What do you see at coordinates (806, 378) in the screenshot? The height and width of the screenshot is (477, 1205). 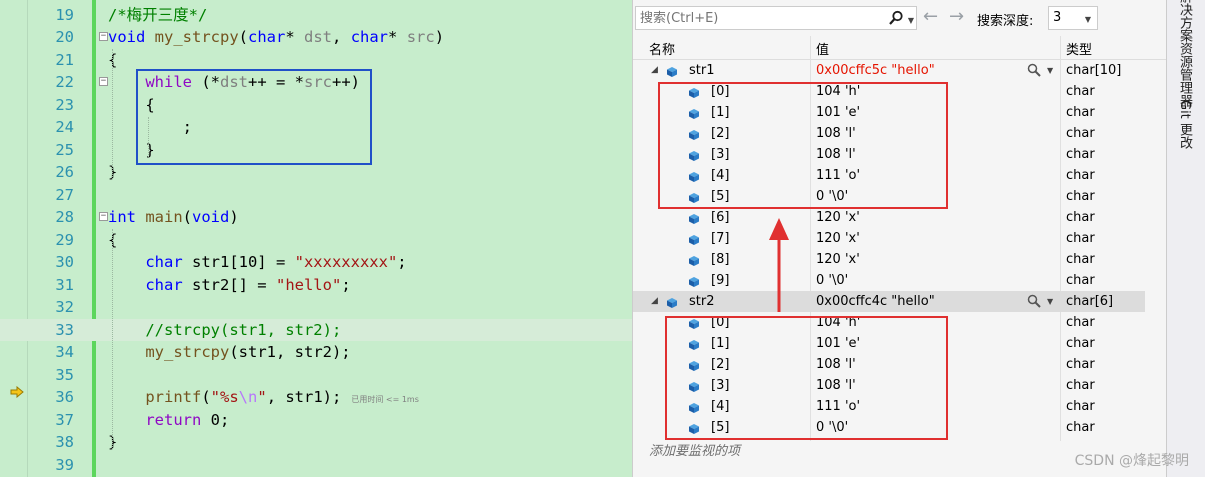 I see `annotation-red-box` at bounding box center [806, 378].